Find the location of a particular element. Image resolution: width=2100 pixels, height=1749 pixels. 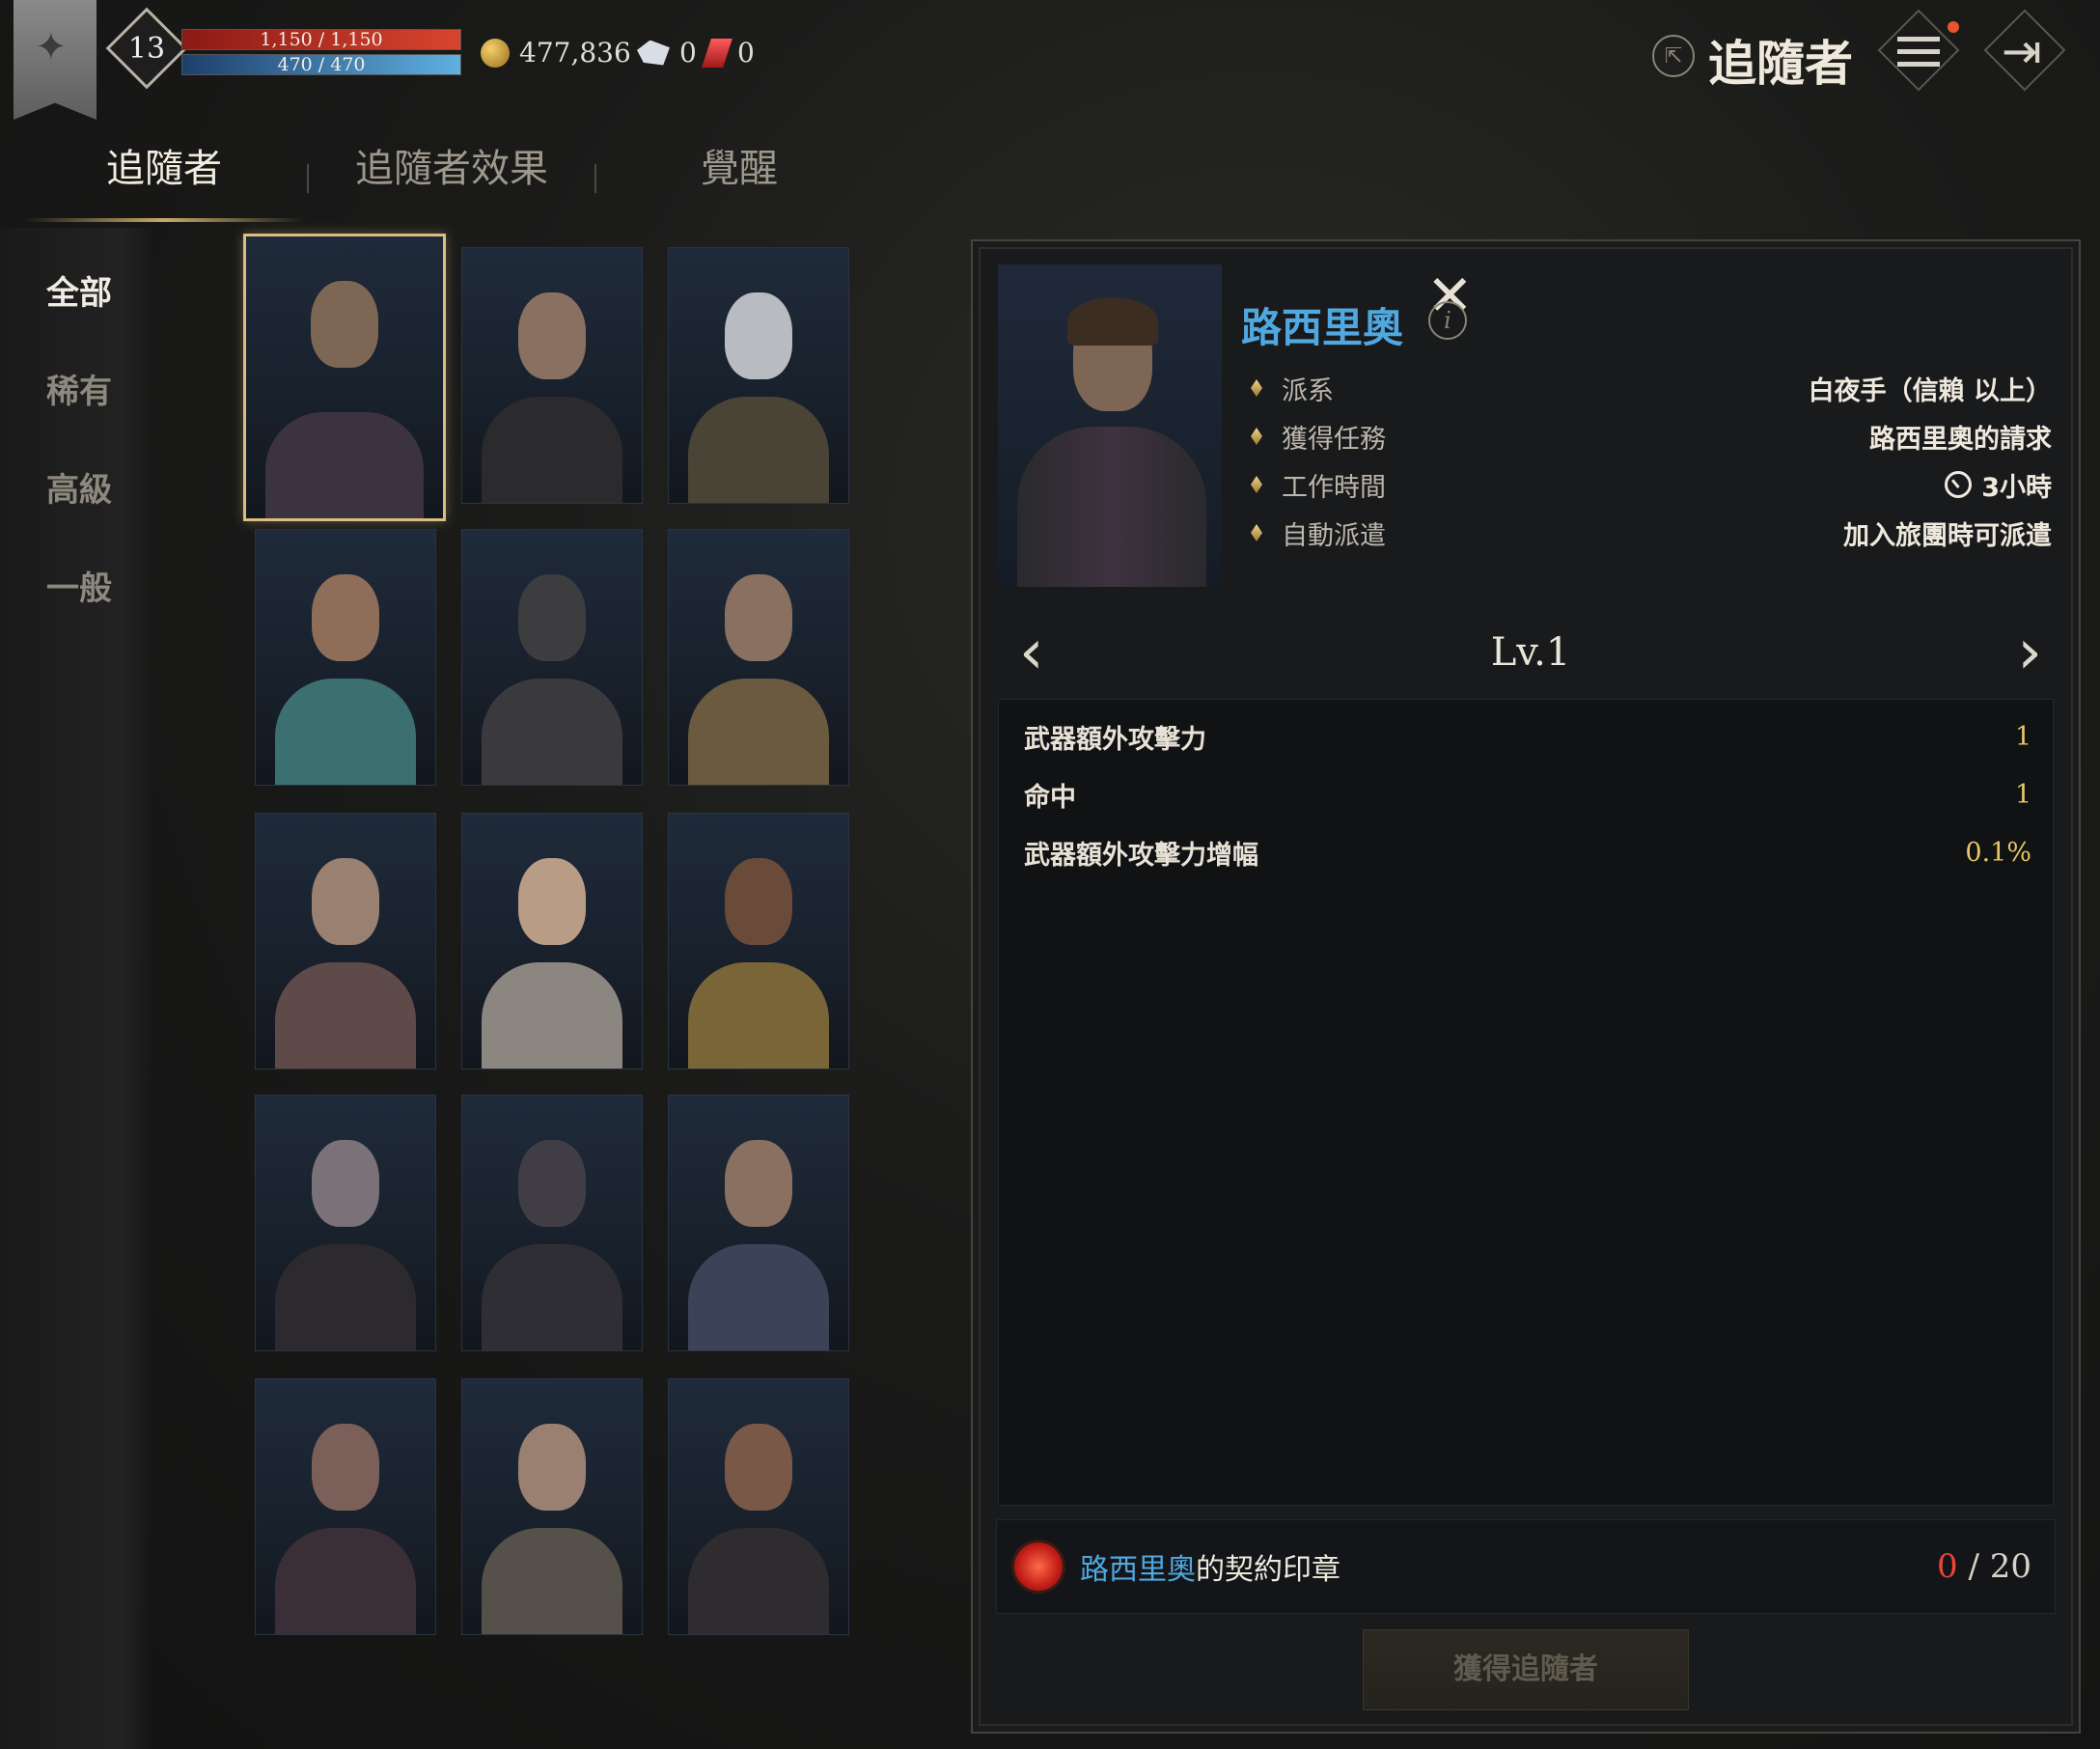

ruby-currency: 0 is located at coordinates (728, 53).